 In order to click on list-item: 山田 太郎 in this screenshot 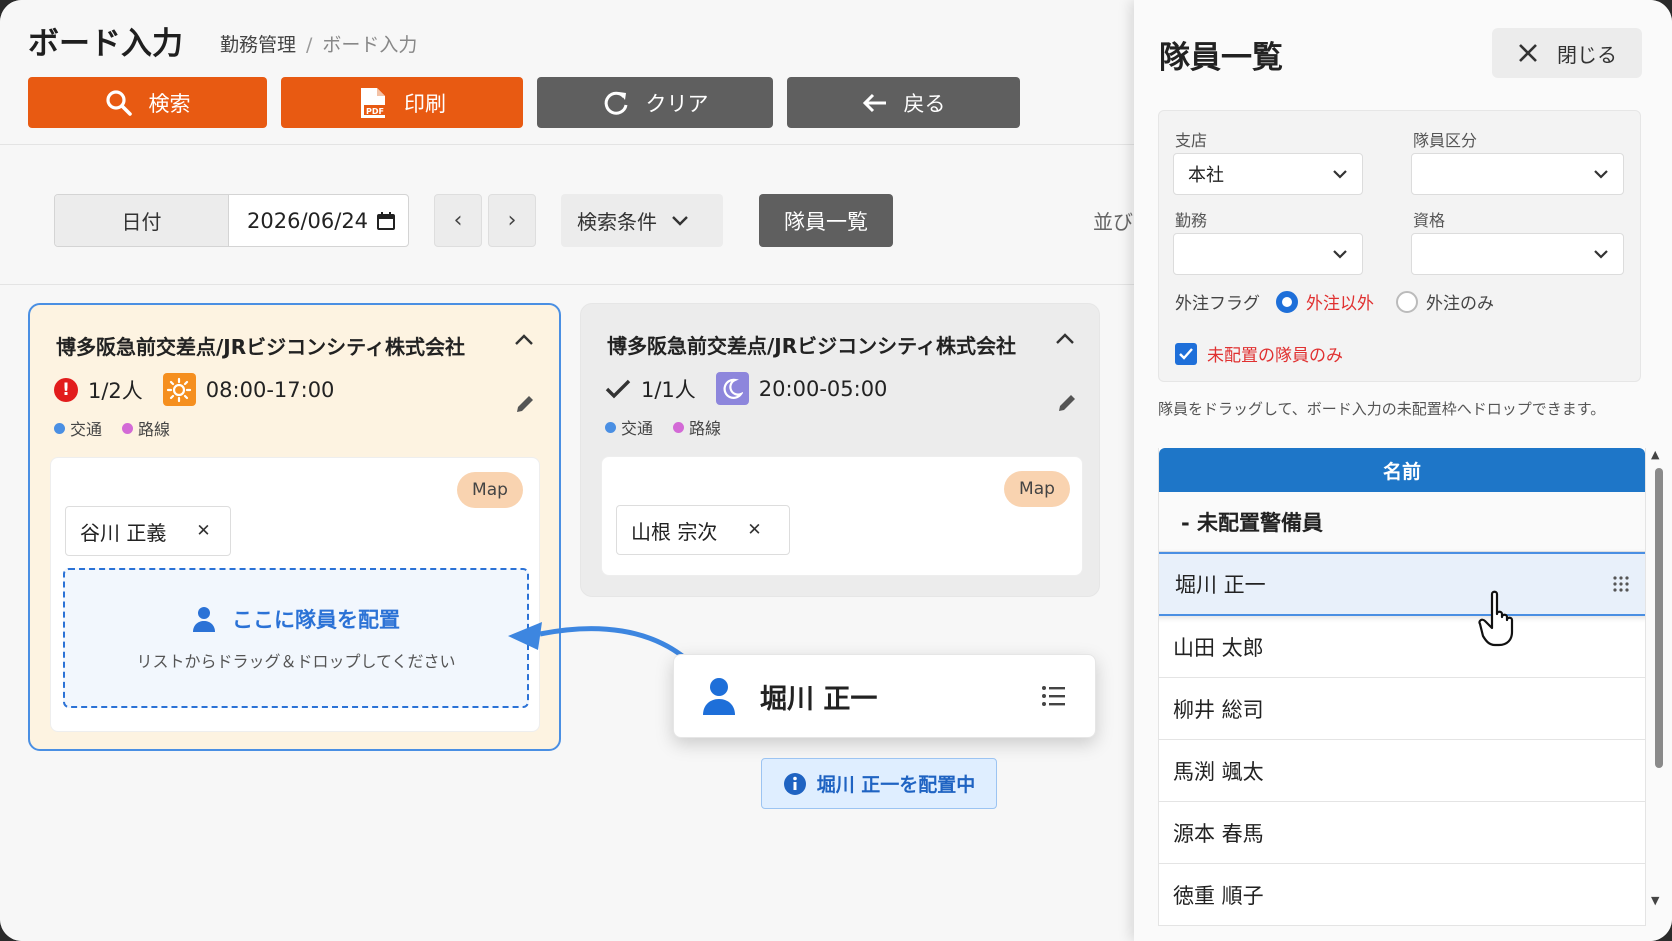, I will do `click(1402, 647)`.